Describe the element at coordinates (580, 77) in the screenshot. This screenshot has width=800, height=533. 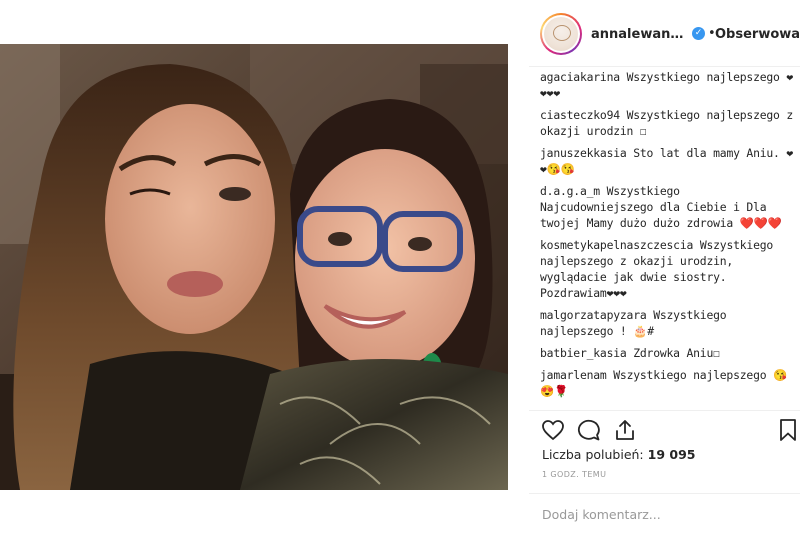
I see `comment-username: agaciakarina` at that location.